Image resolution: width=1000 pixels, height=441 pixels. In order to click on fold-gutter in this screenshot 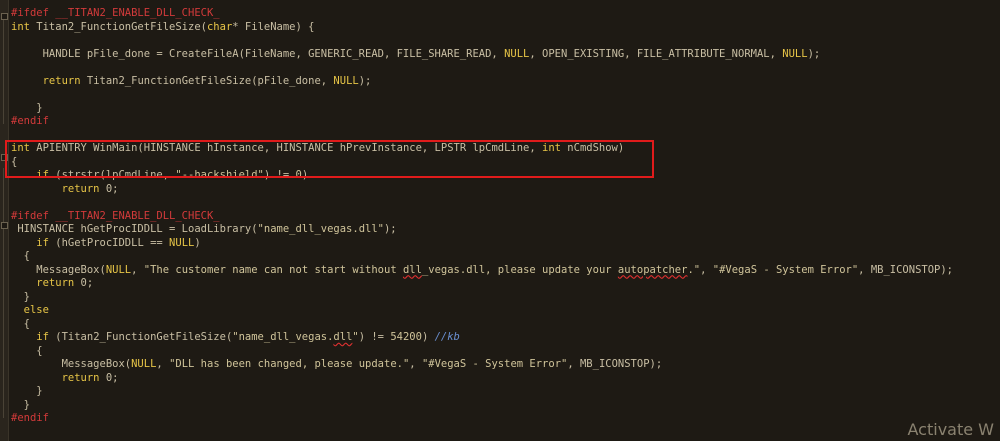, I will do `click(4, 220)`.